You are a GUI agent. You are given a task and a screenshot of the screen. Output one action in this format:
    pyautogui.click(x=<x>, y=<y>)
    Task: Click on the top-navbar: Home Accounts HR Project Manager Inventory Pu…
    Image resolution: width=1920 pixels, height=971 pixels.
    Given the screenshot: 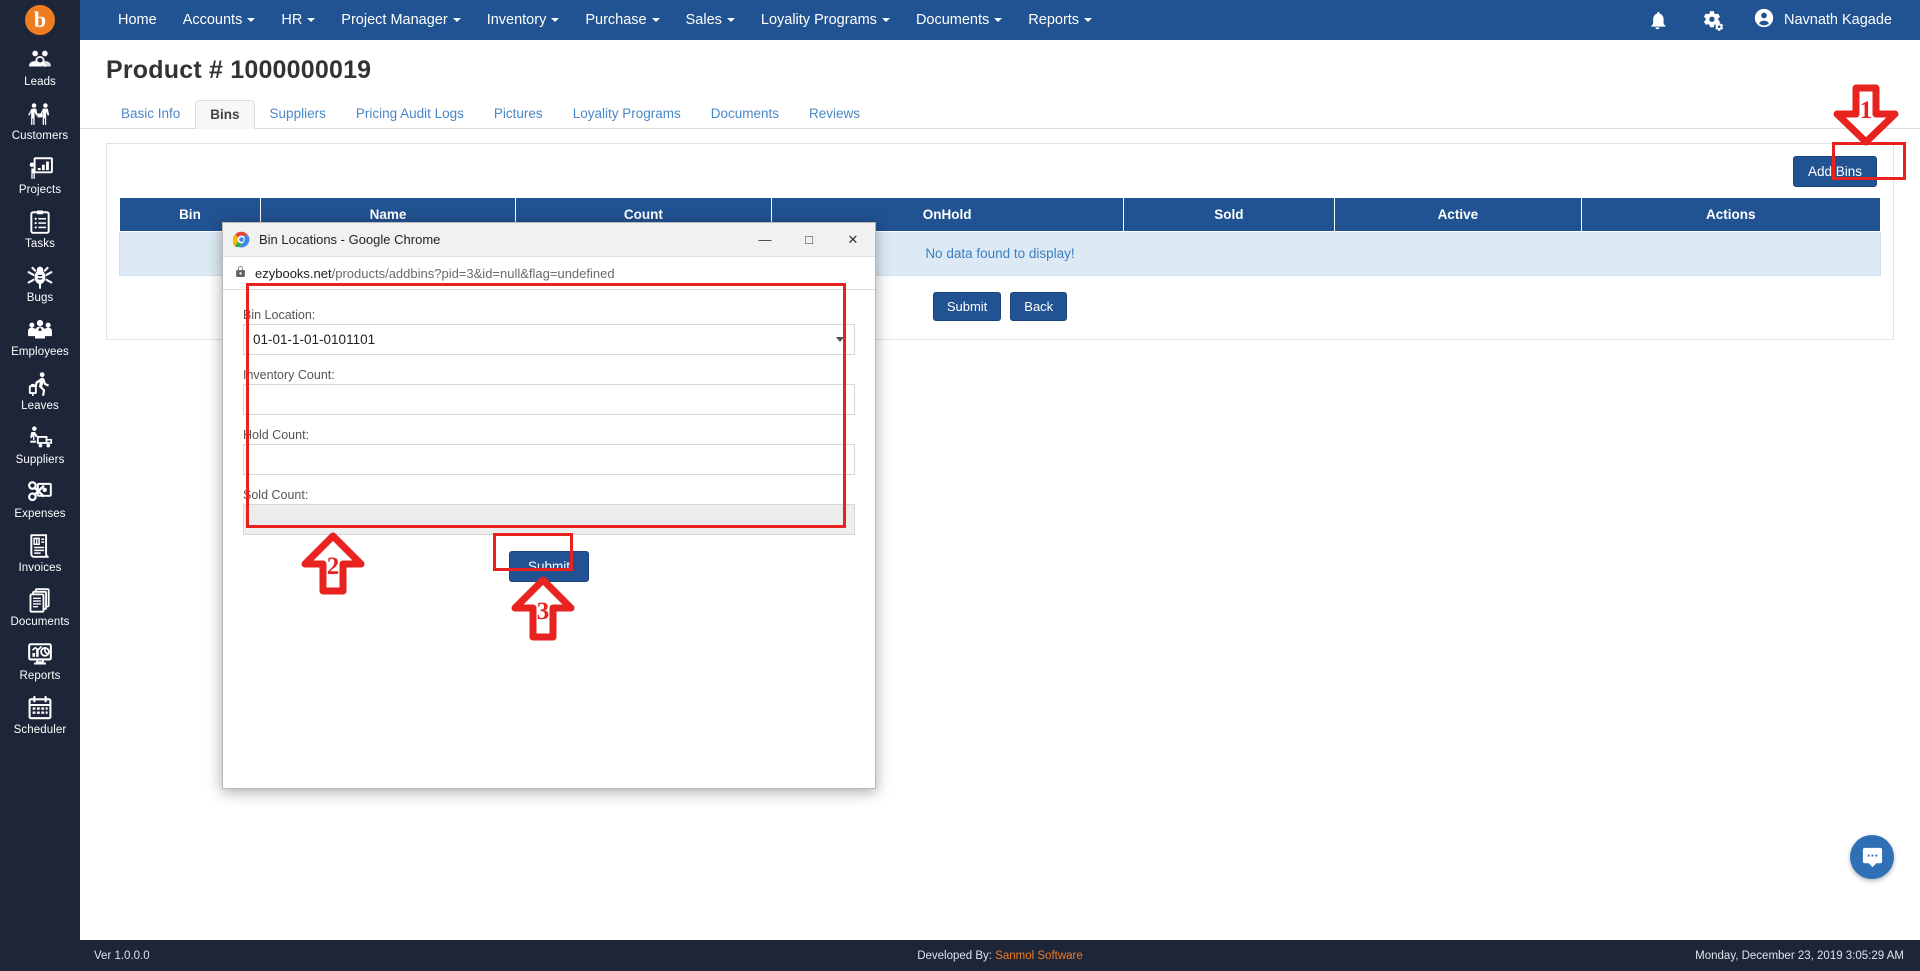 What is the action you would take?
    pyautogui.click(x=1000, y=20)
    